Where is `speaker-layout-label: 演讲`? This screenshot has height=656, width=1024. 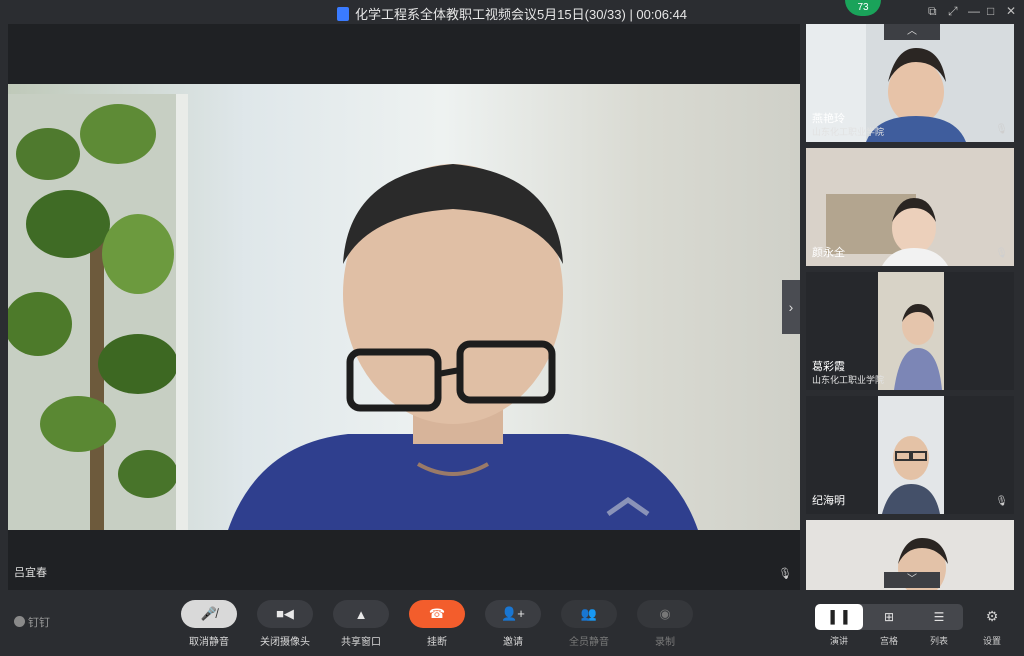 speaker-layout-label: 演讲 is located at coordinates (838, 641).